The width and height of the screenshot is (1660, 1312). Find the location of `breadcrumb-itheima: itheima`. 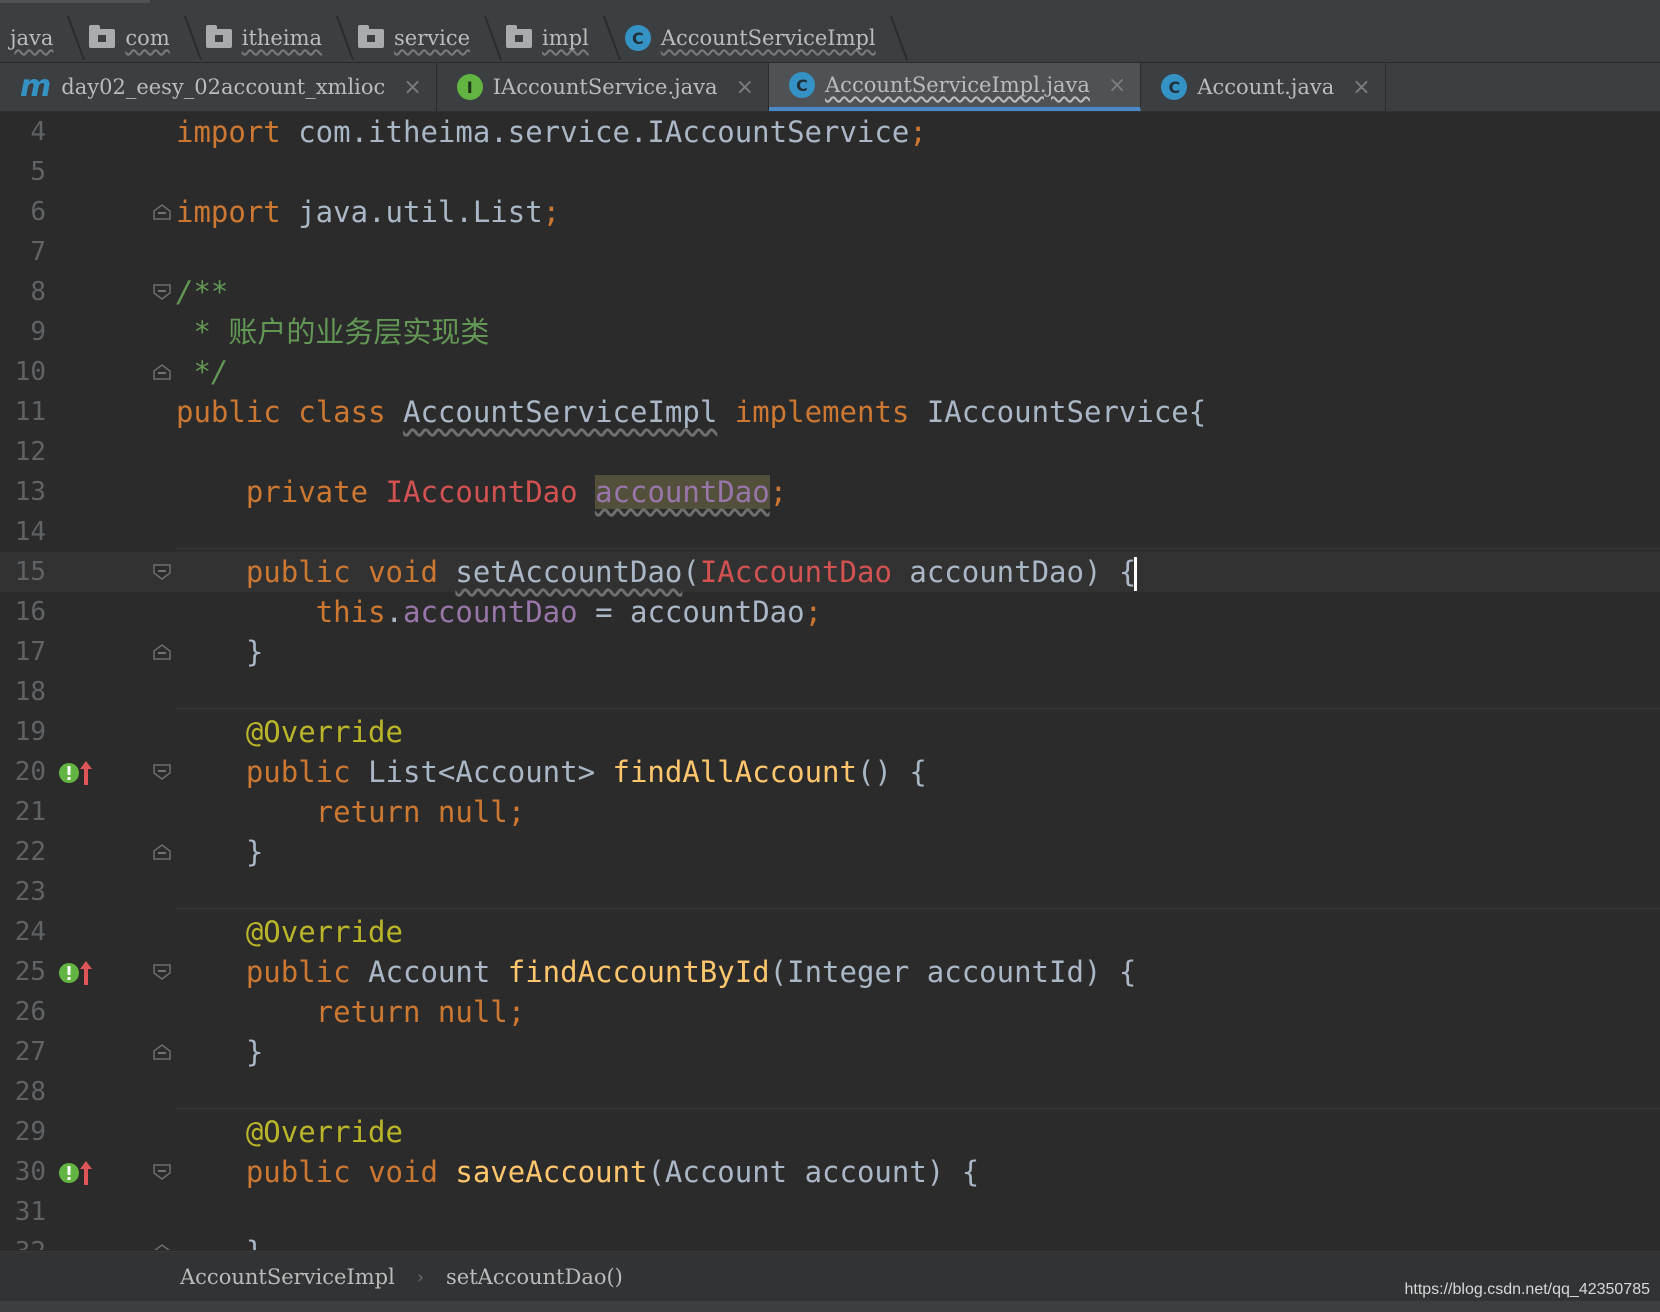

breadcrumb-itheima: itheima is located at coordinates (272, 38).